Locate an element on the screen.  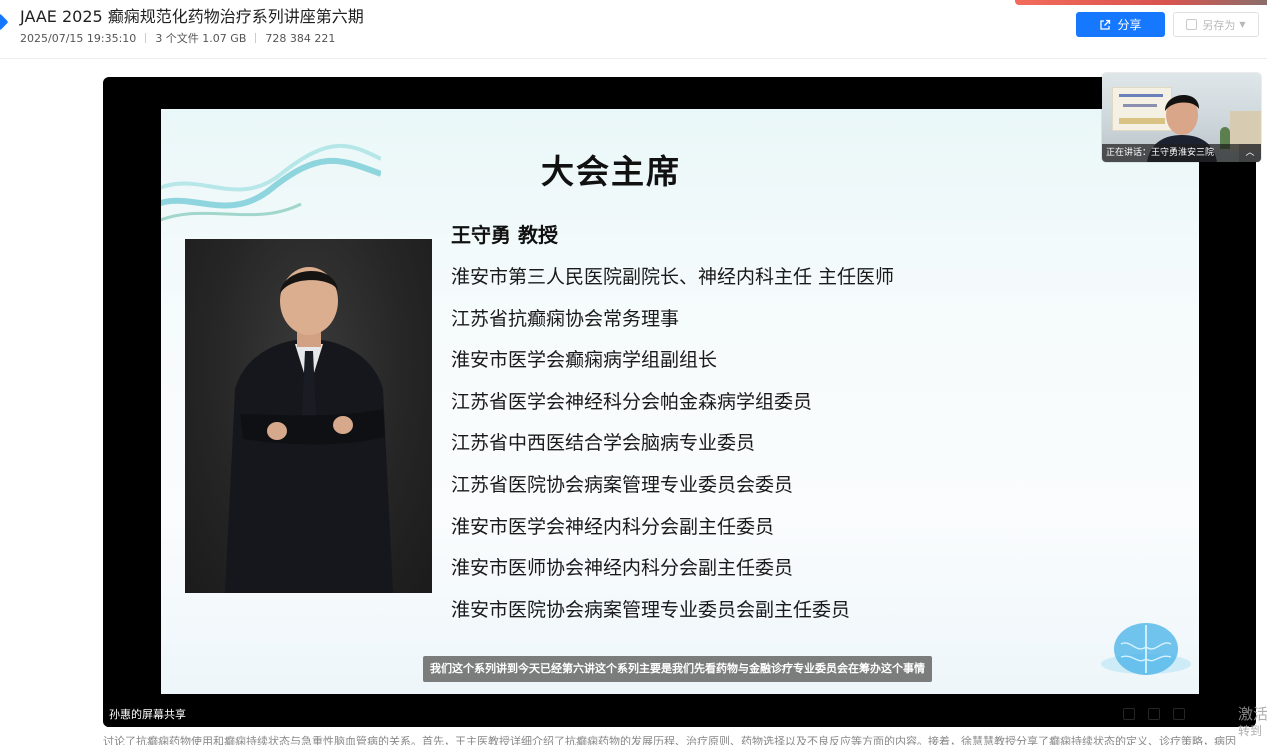
save-as-label: 另存为 is located at coordinates (1219, 25).